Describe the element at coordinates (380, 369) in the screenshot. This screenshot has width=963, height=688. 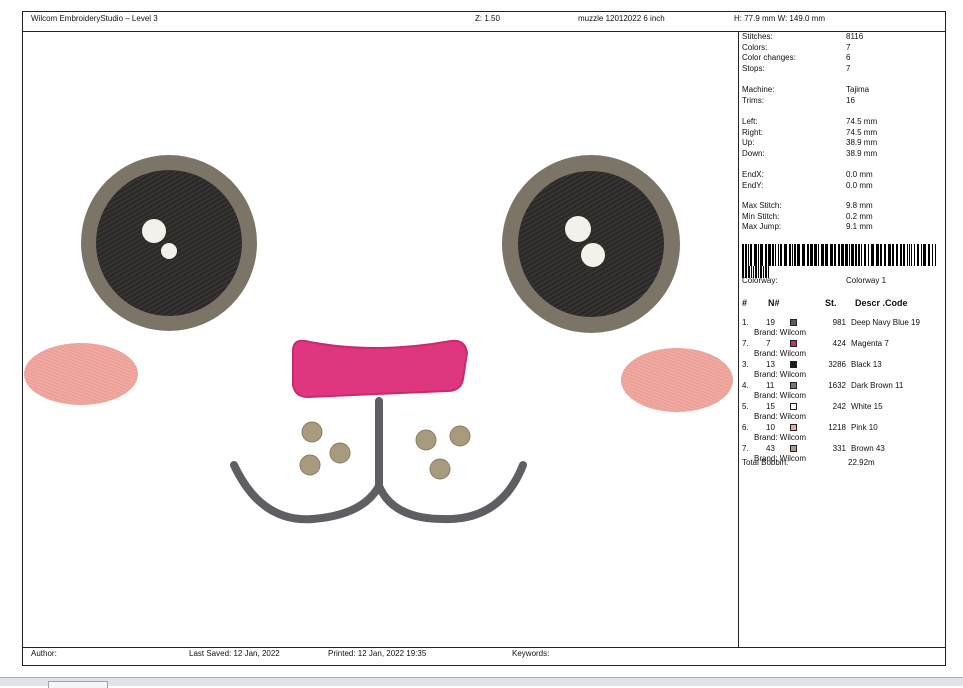
I see `nose` at that location.